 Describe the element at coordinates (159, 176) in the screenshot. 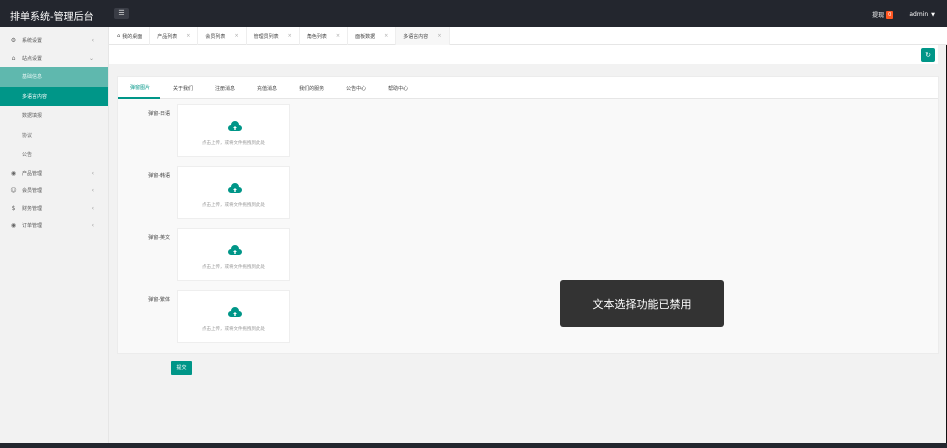

I see `upload-label-ko: 弹窗-韩语` at that location.